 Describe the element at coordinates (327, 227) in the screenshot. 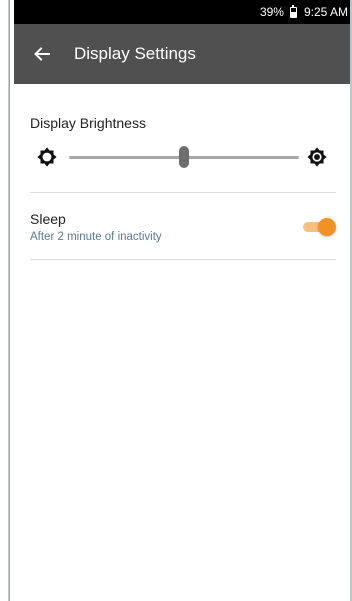

I see `sleep-toggle-thumb` at that location.